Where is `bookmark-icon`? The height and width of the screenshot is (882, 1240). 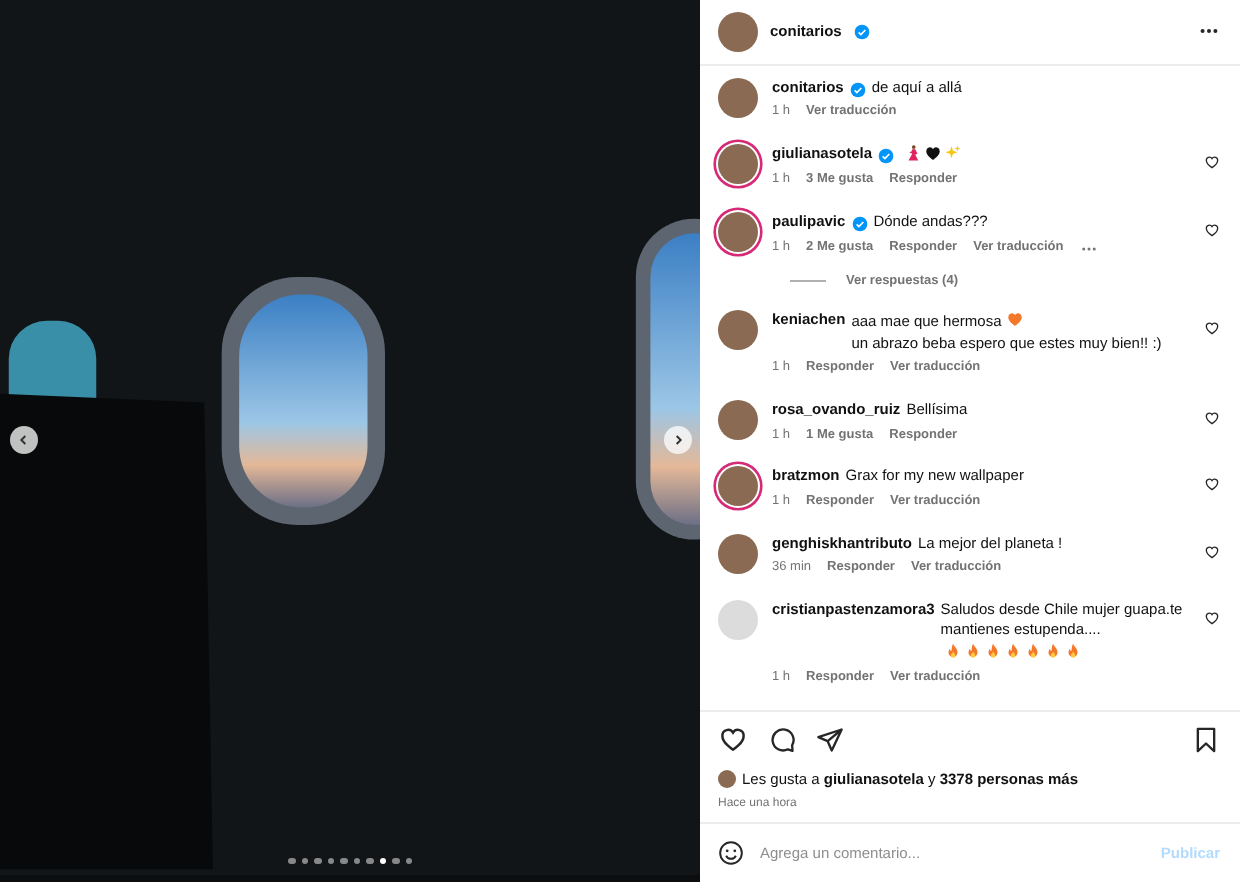
bookmark-icon is located at coordinates (1206, 739).